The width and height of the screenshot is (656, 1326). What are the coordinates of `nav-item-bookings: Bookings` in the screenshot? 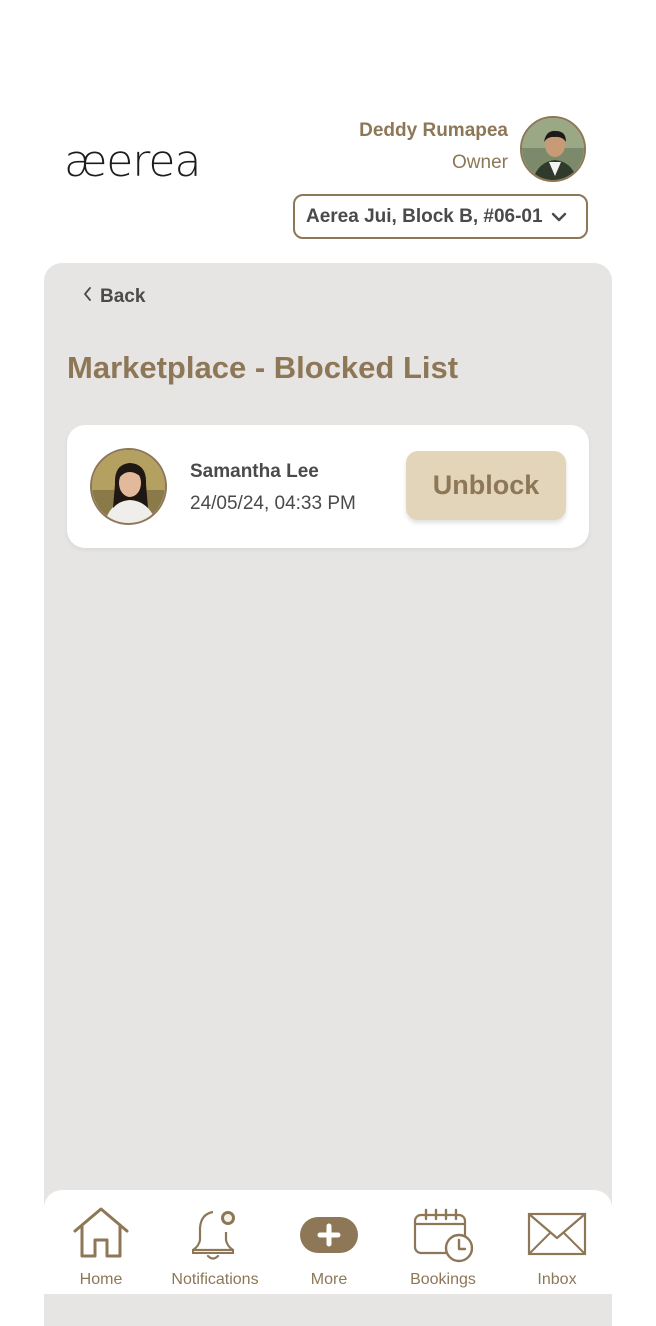 It's located at (443, 1242).